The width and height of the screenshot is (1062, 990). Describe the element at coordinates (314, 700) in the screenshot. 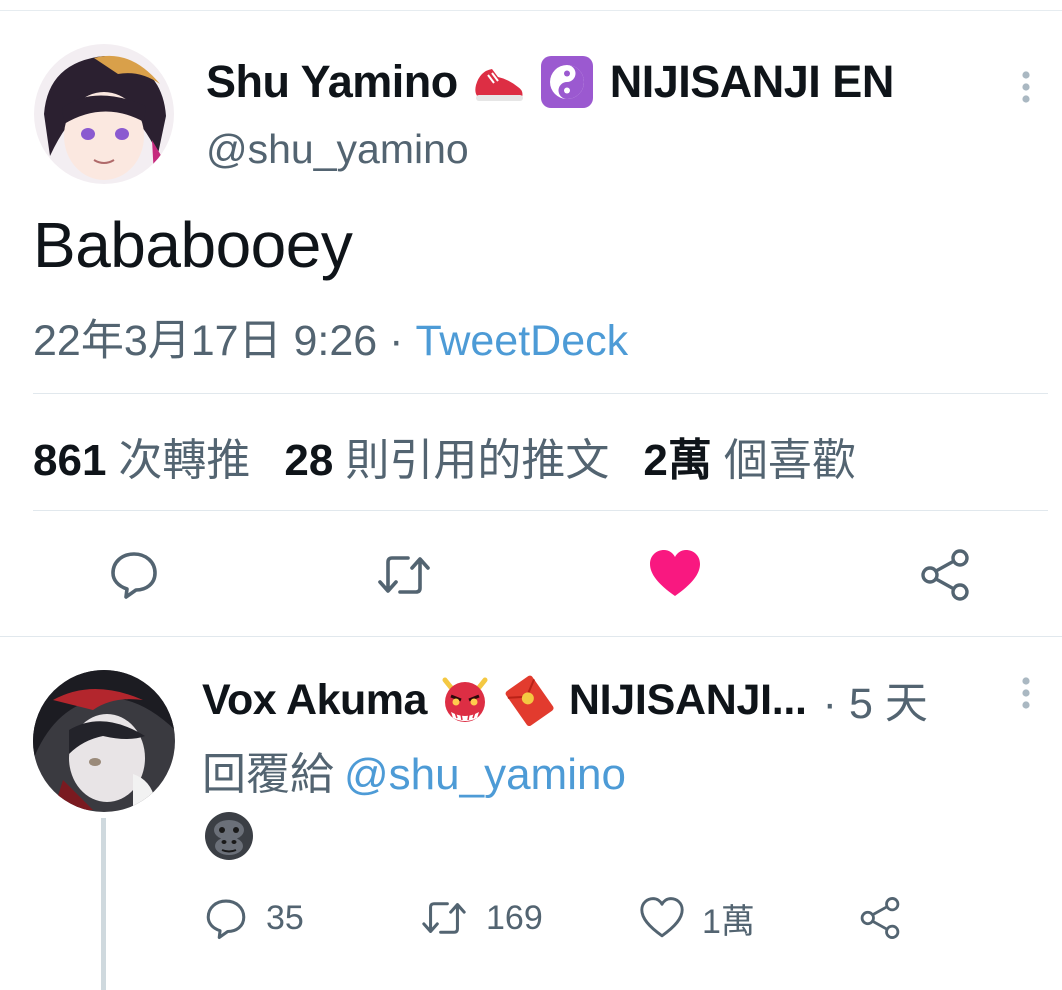

I see `reply-display-name: Vox Akuma` at that location.